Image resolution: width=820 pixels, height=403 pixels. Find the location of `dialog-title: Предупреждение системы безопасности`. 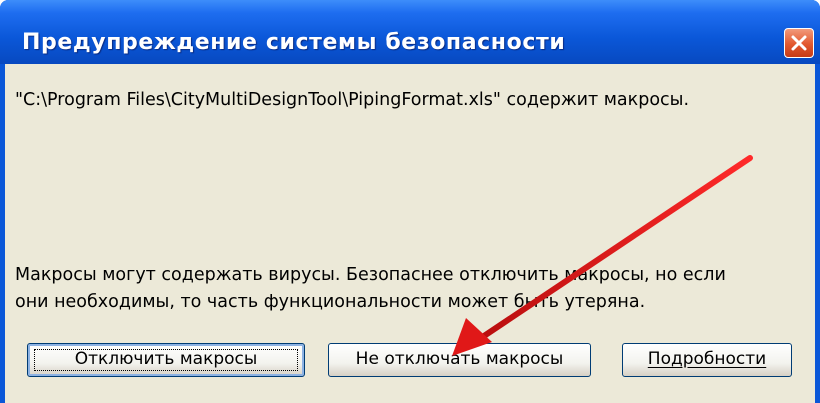

dialog-title: Предупреждение системы безопасности is located at coordinates (294, 42).